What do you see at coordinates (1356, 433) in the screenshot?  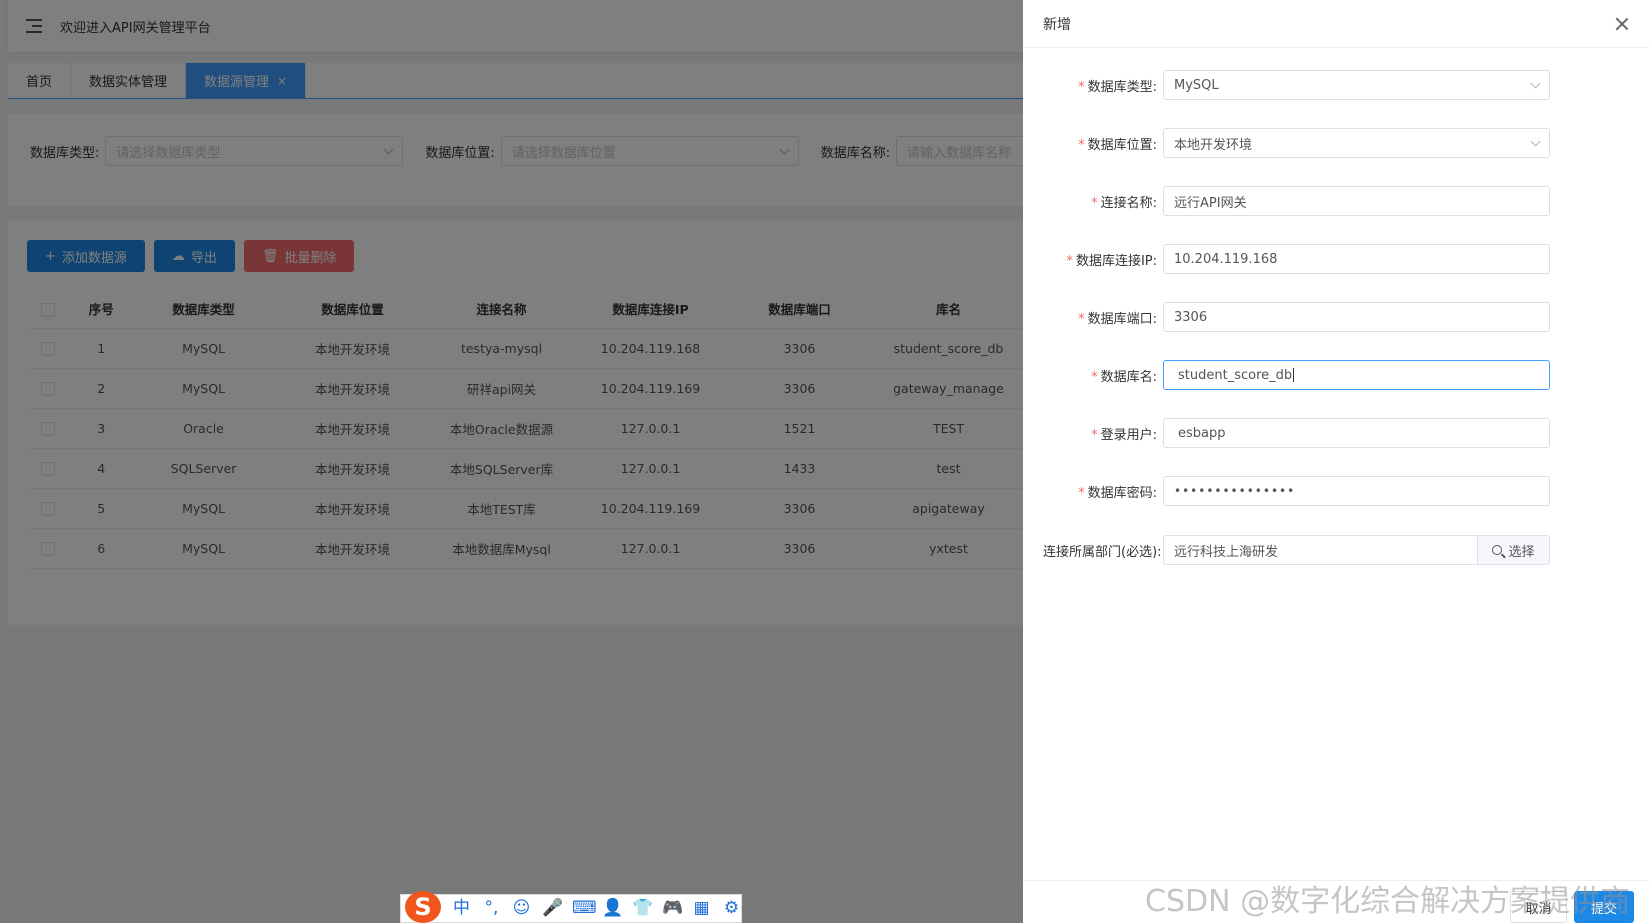 I see `login-user-input: esbapp` at bounding box center [1356, 433].